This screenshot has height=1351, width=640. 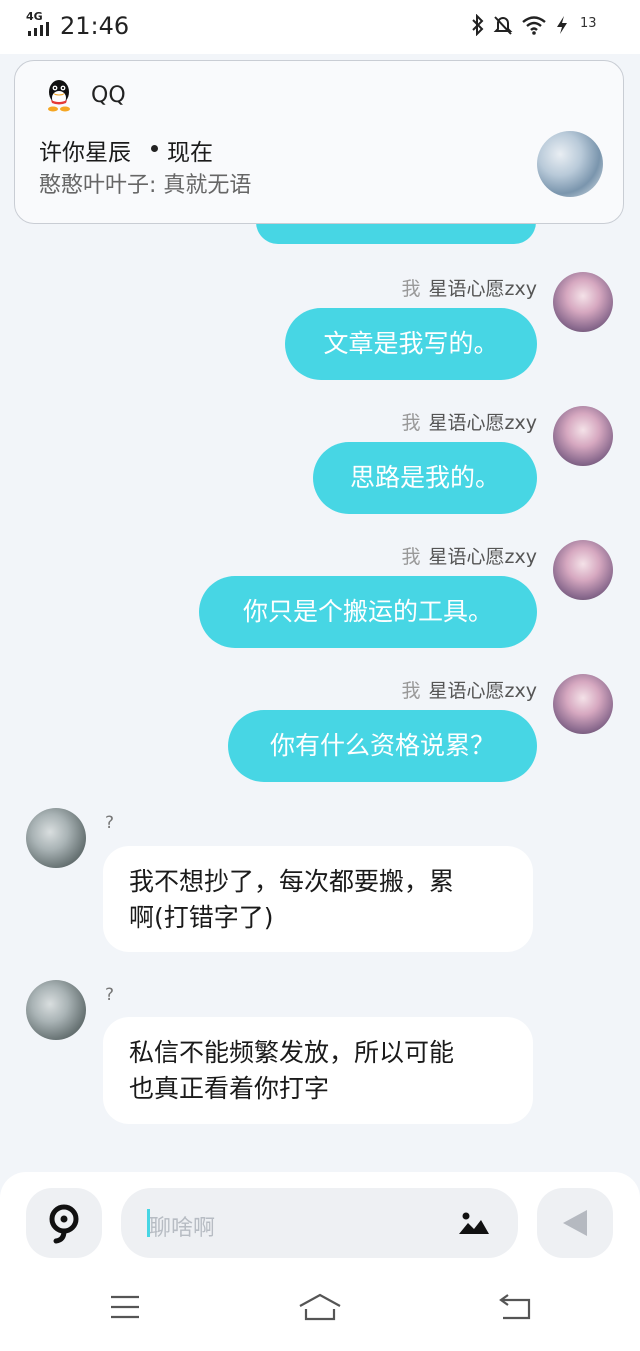 I want to click on network-type: 4G, so click(x=34, y=16).